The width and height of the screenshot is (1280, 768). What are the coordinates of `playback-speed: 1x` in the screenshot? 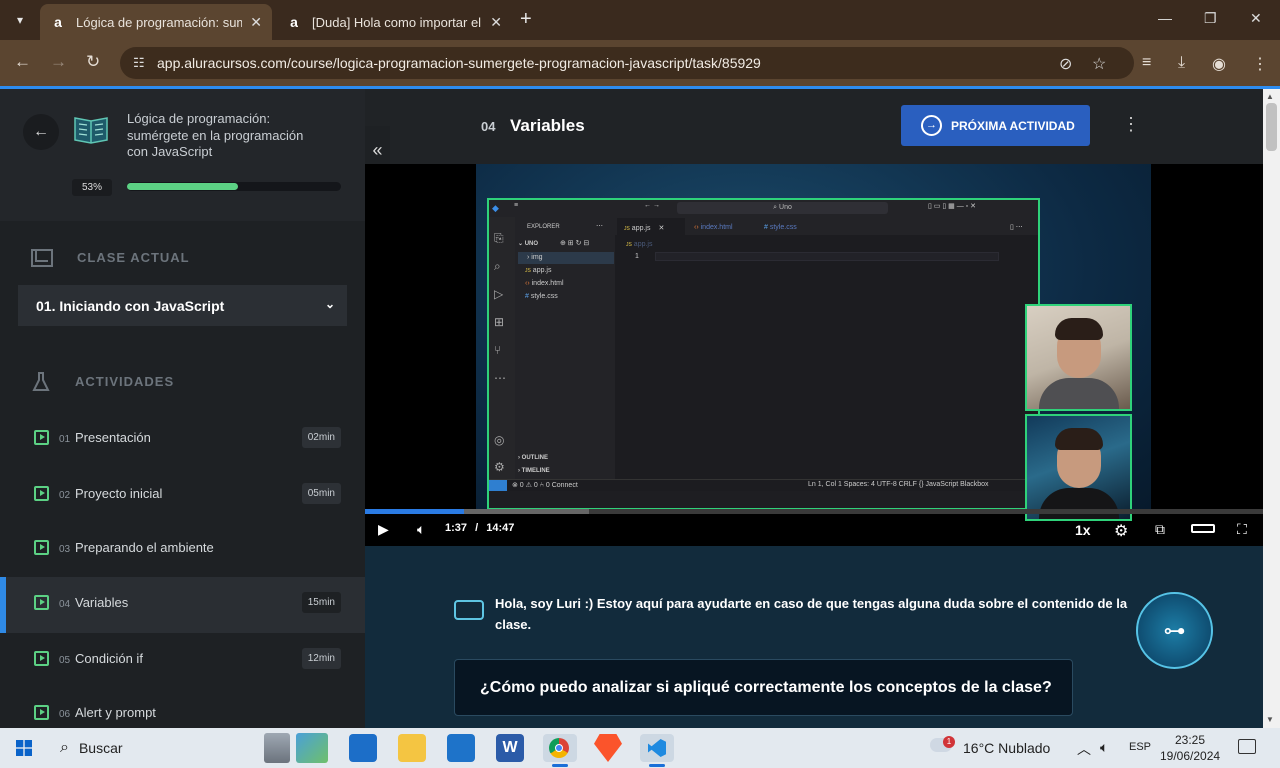 It's located at (1083, 530).